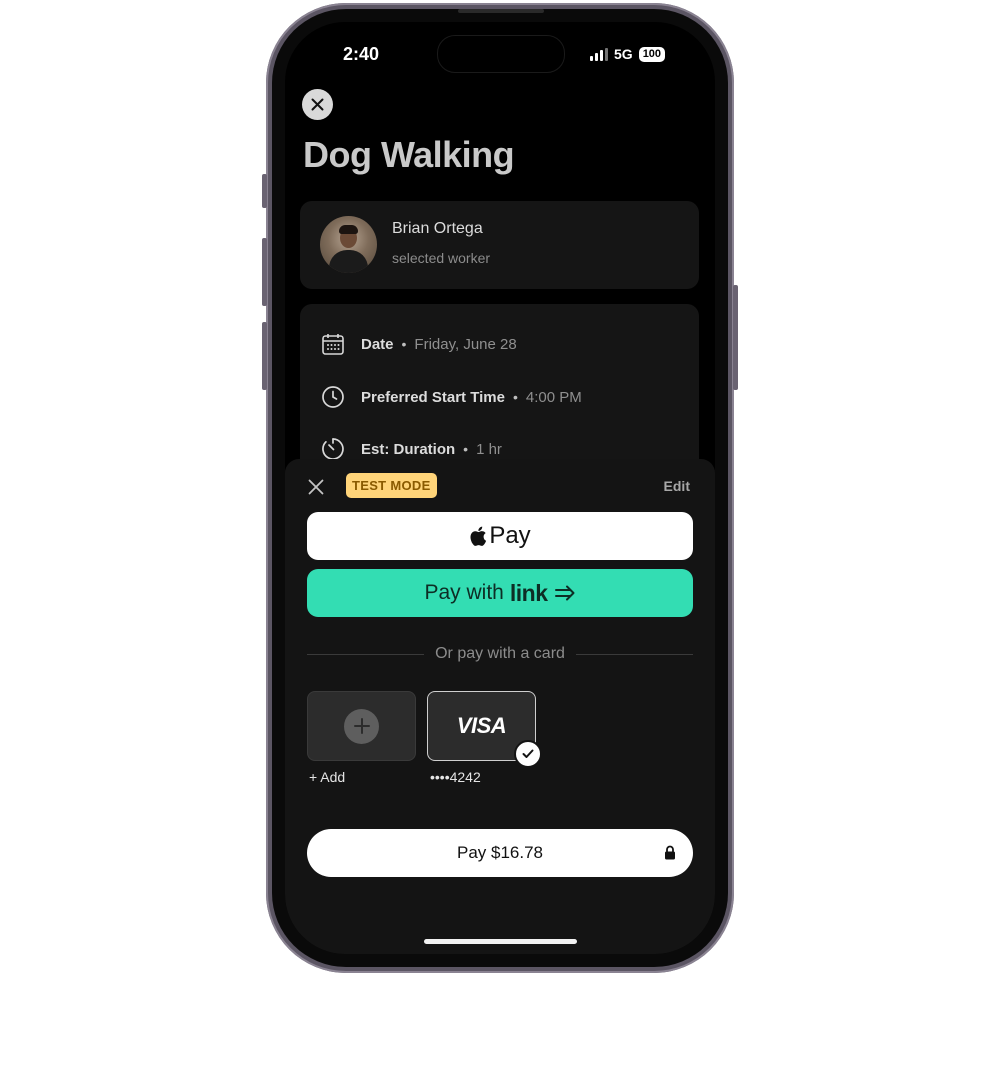  I want to click on link-prefix: Pay with, so click(464, 592).